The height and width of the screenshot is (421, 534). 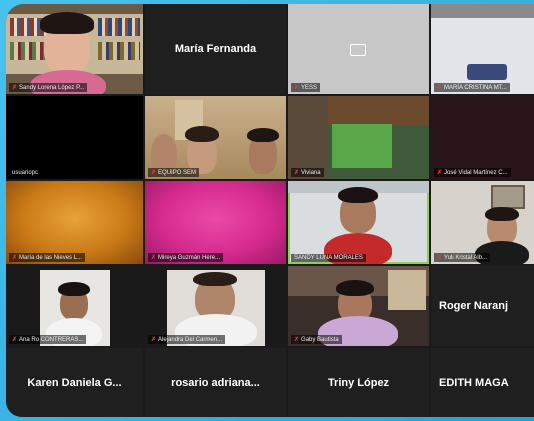 I want to click on participant-name: ✗ Gaby Bautista, so click(x=316, y=339).